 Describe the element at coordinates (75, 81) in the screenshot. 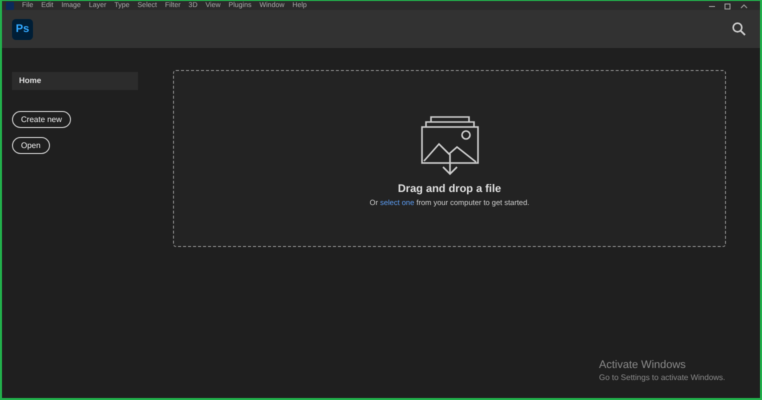

I see `sidebar-item: Home` at that location.